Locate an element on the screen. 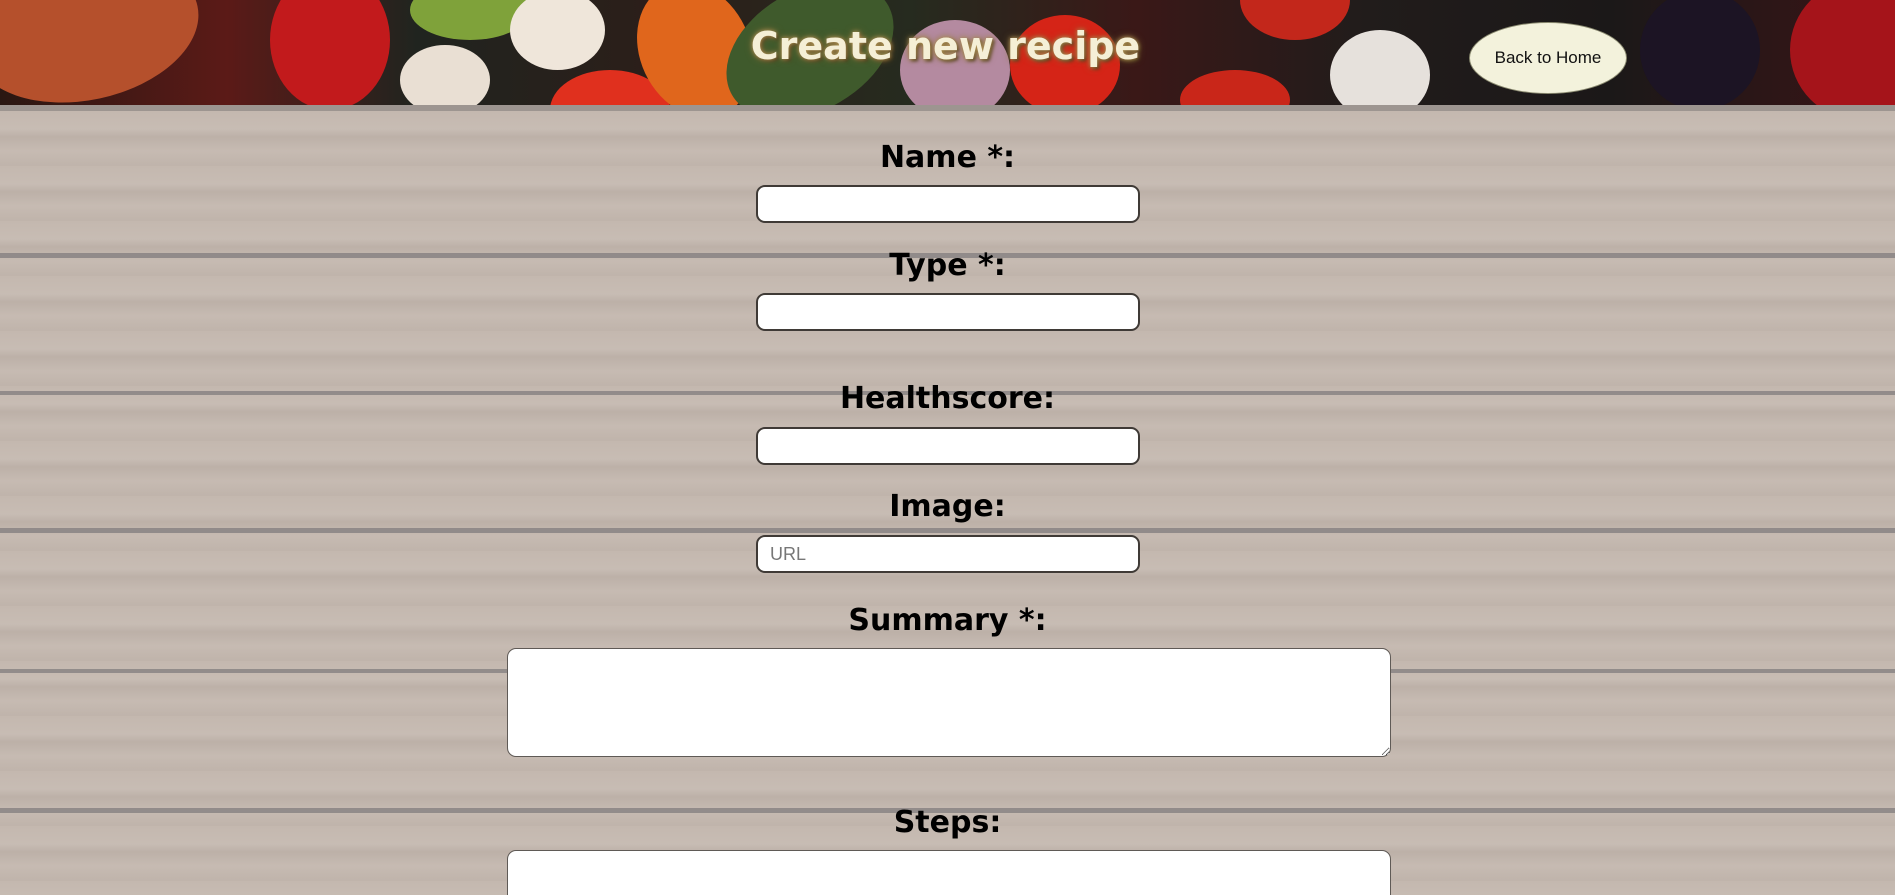 The width and height of the screenshot is (1895, 895). plank-seam is located at coordinates (947, 530).